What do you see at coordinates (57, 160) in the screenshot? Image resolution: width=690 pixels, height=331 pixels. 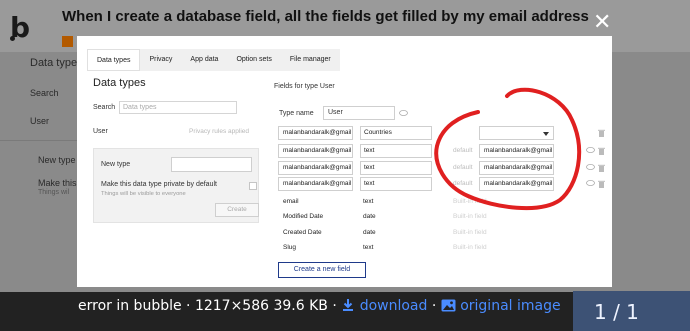 I see `bg-new-type-label: New type` at bounding box center [57, 160].